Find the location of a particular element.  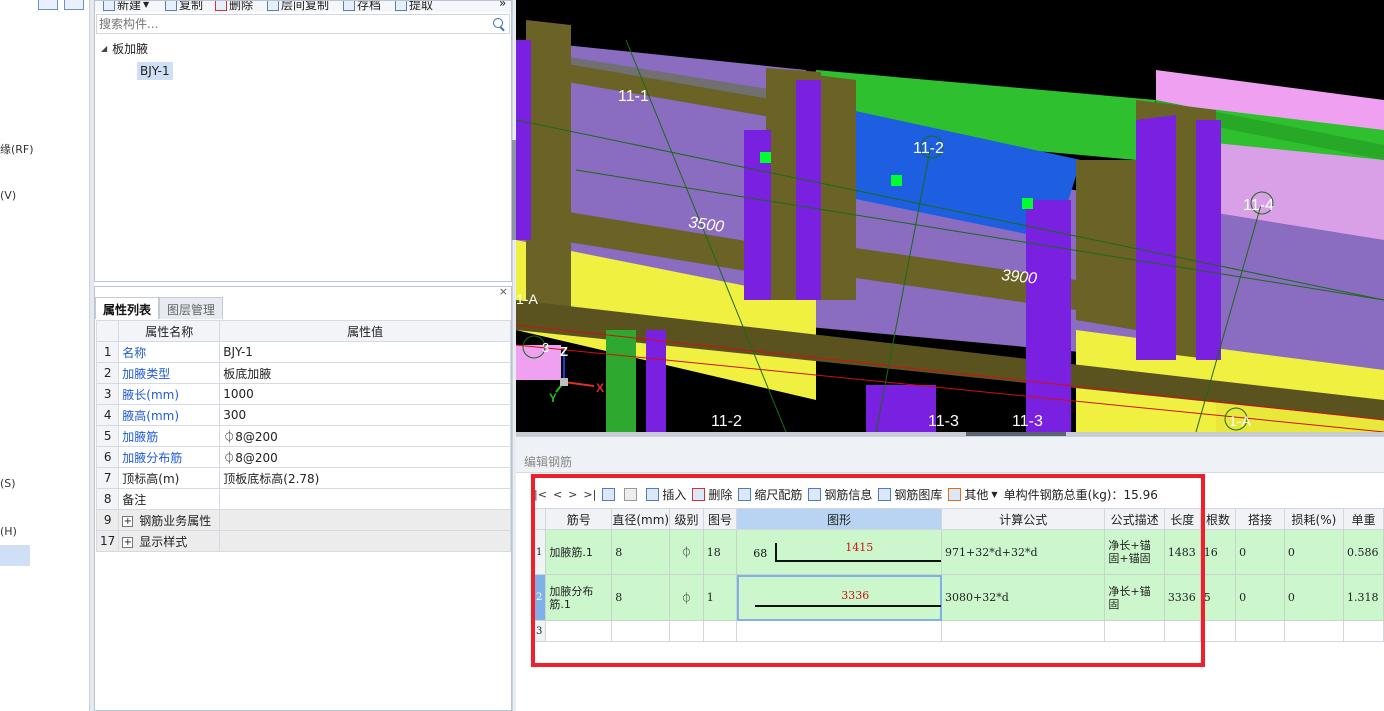

loss-cell is located at coordinates (1314, 631).